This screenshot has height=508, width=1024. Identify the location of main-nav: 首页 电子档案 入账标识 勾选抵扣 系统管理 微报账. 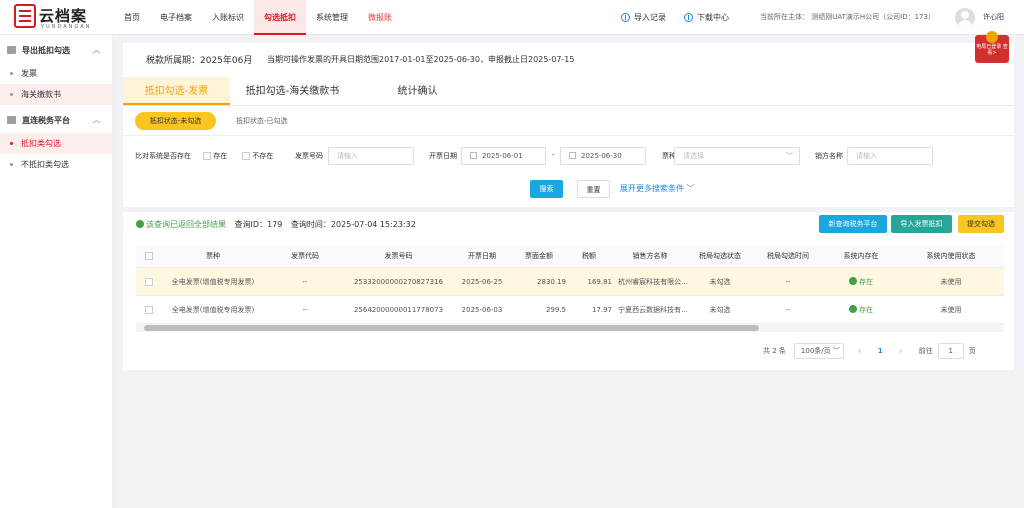
(258, 17).